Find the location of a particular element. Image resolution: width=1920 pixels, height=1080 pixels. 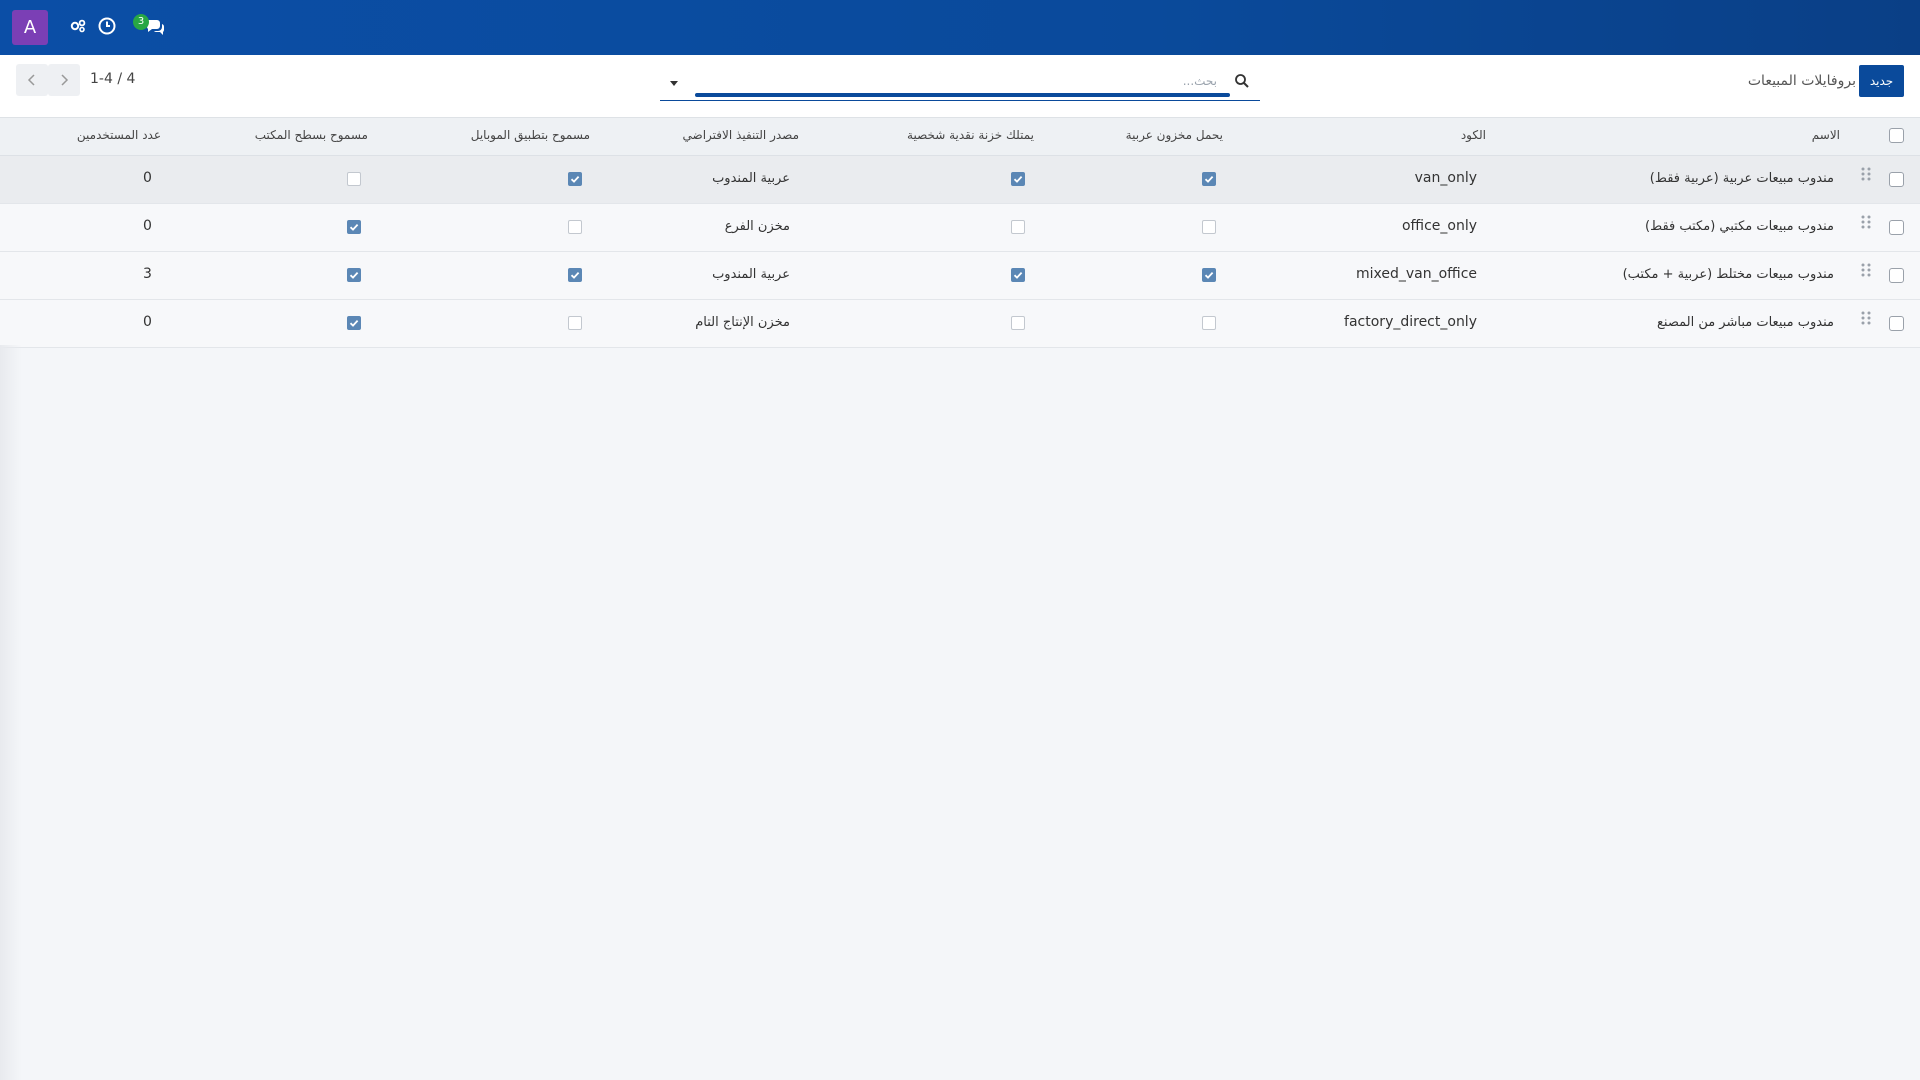

pager-previous-button is located at coordinates (32, 80).